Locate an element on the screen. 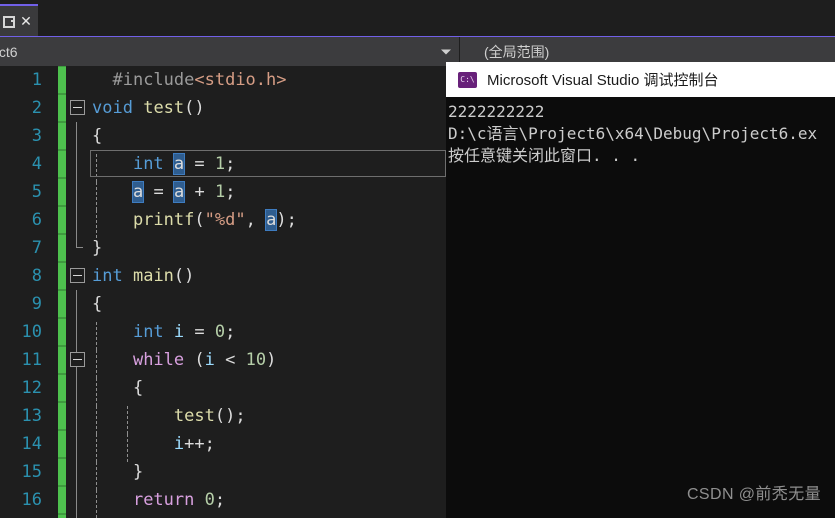 The height and width of the screenshot is (518, 835). watermark: CSDN @前秃无量 is located at coordinates (753, 494).